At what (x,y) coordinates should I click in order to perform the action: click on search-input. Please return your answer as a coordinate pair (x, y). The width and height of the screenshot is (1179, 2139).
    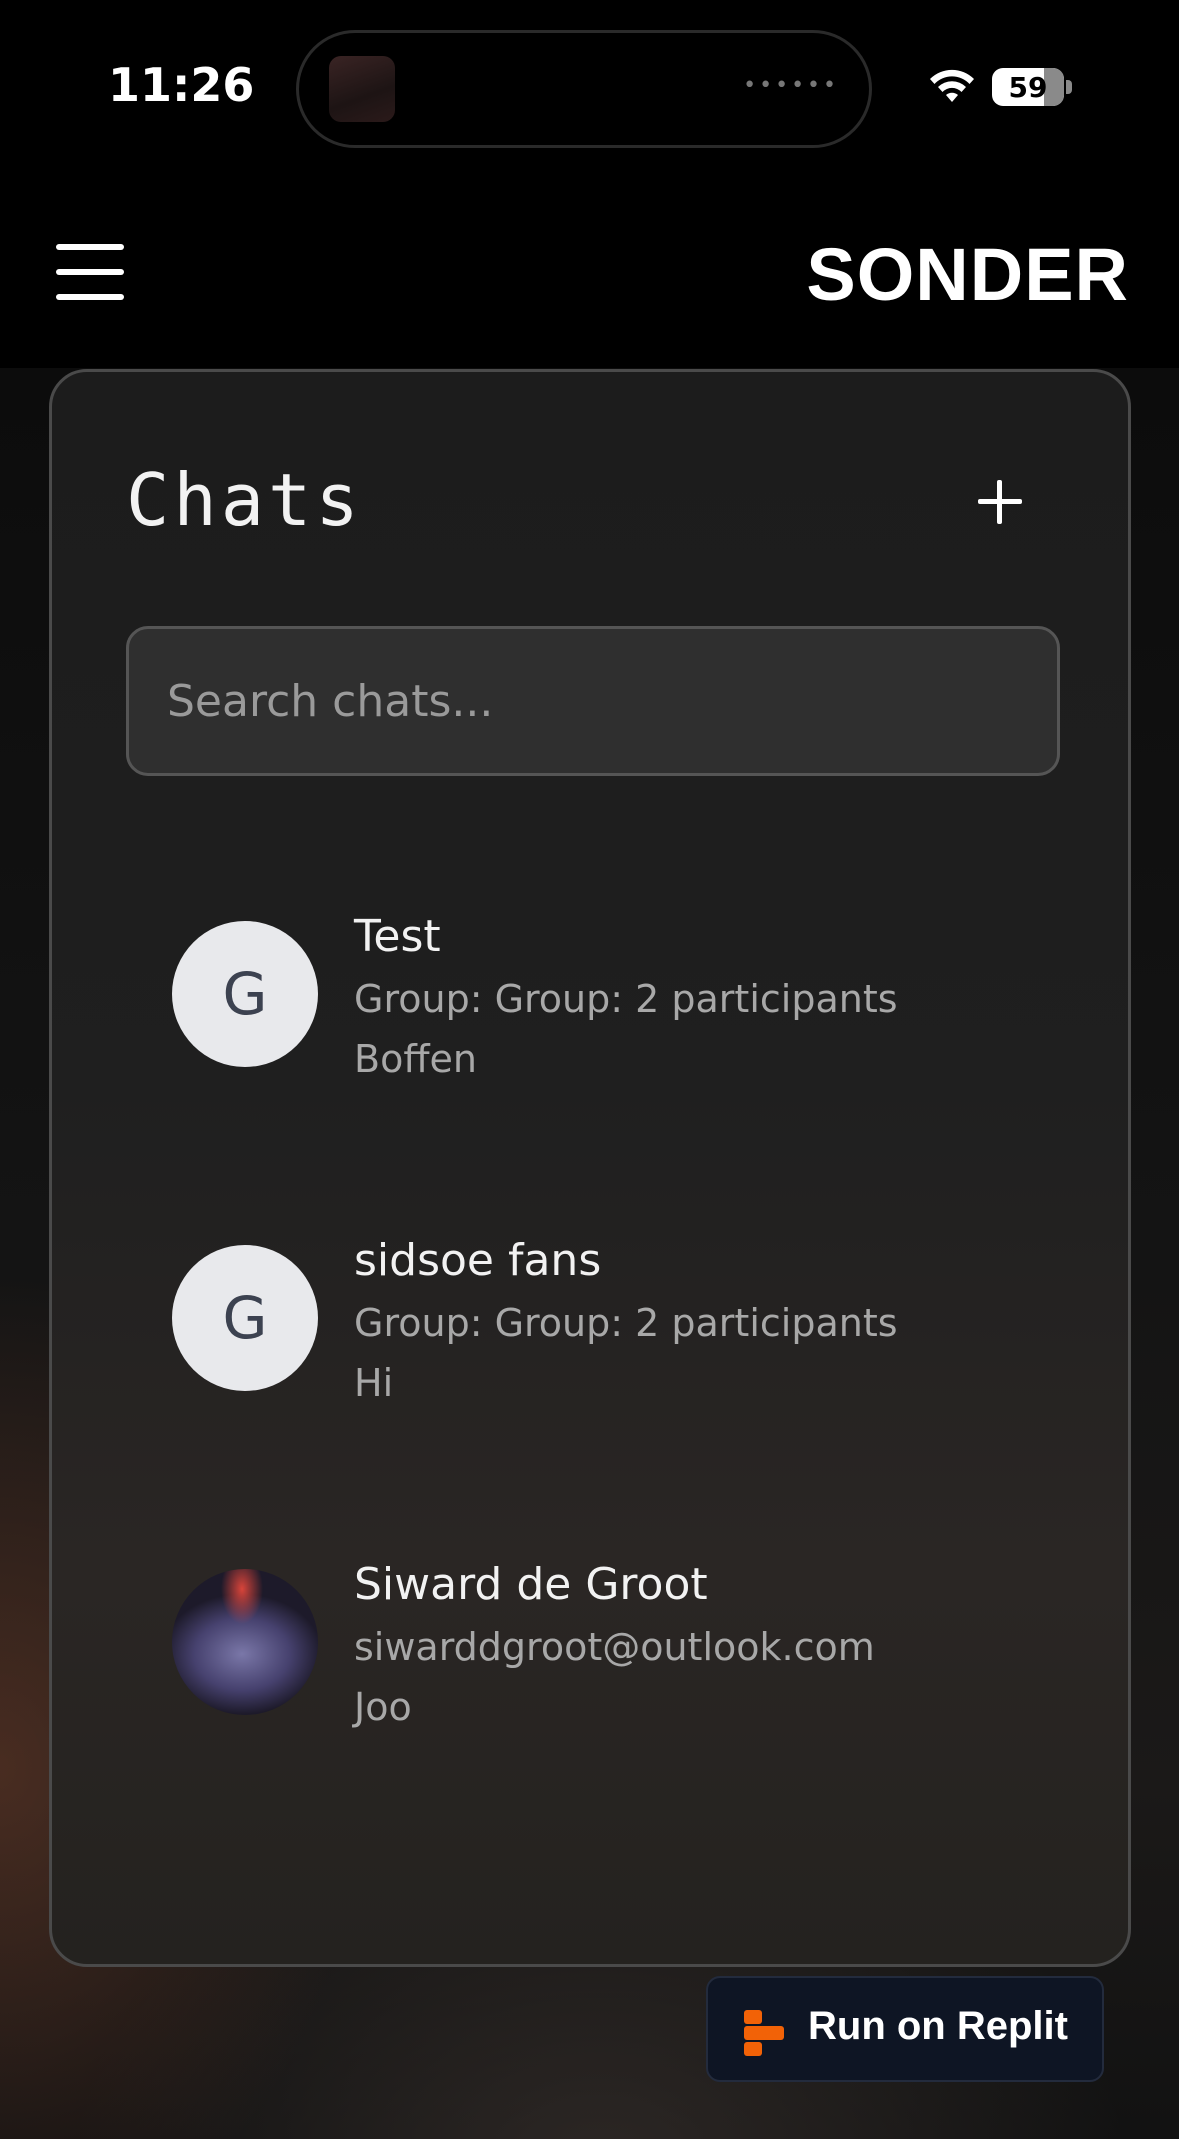
    Looking at the image, I should click on (593, 701).